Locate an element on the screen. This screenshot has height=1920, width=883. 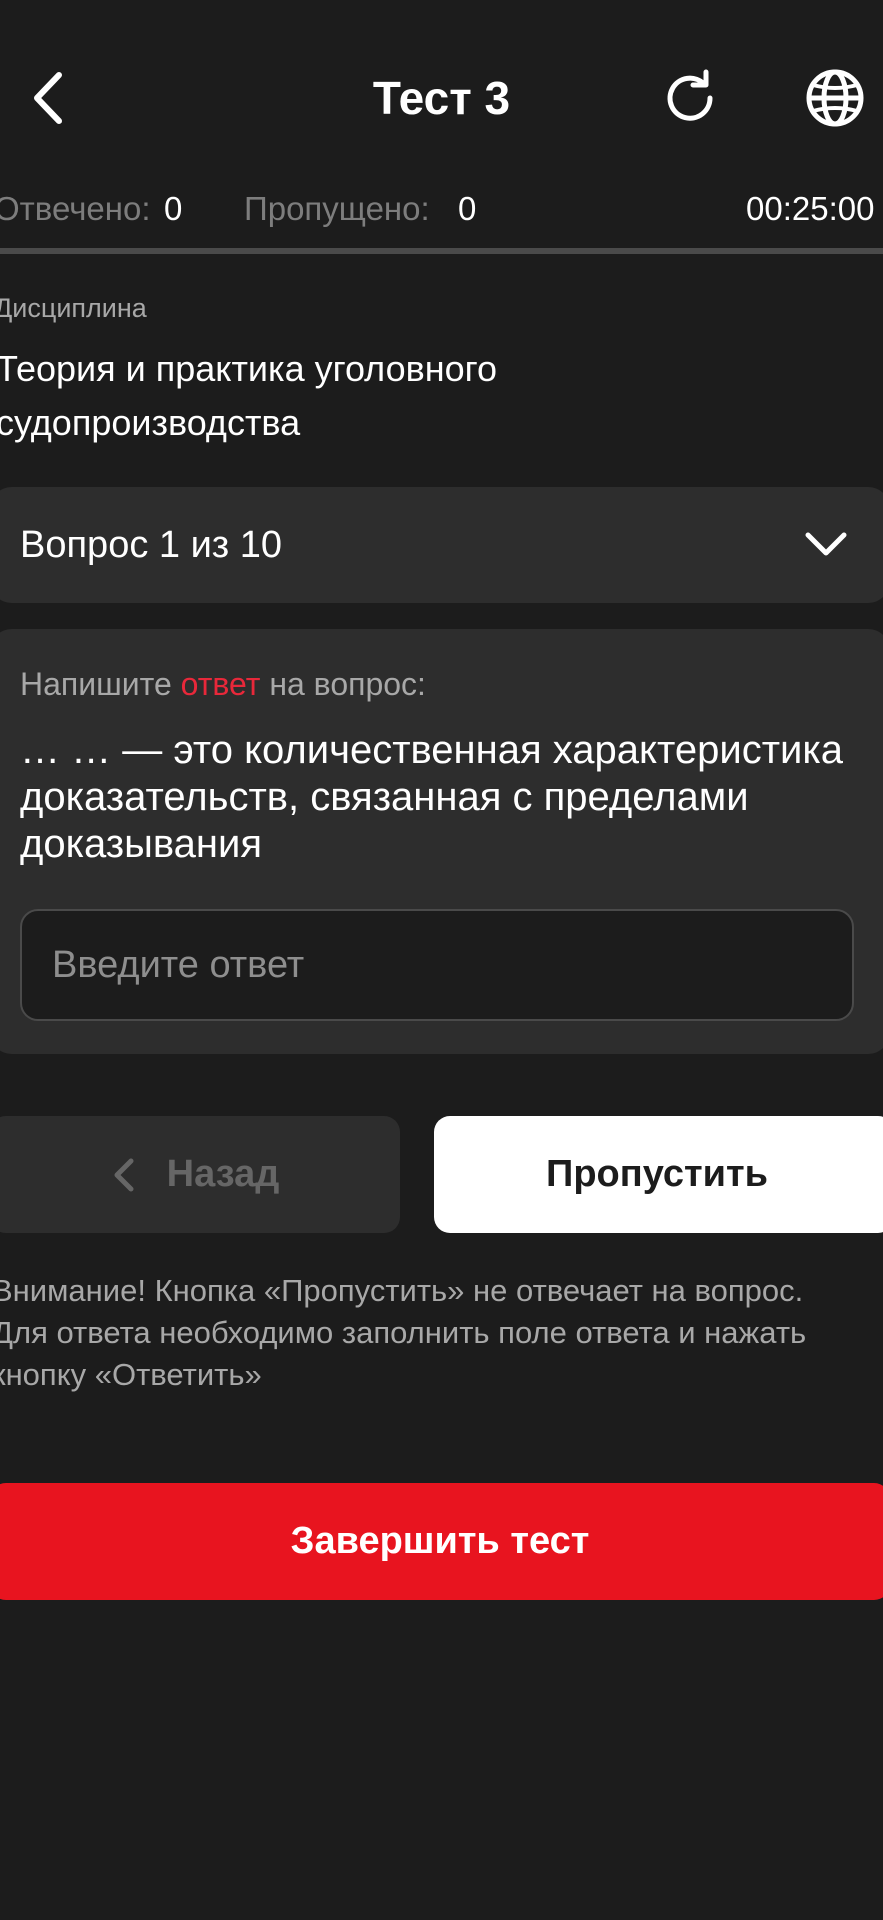
timer: 00:25:00 is located at coordinates (810, 208).